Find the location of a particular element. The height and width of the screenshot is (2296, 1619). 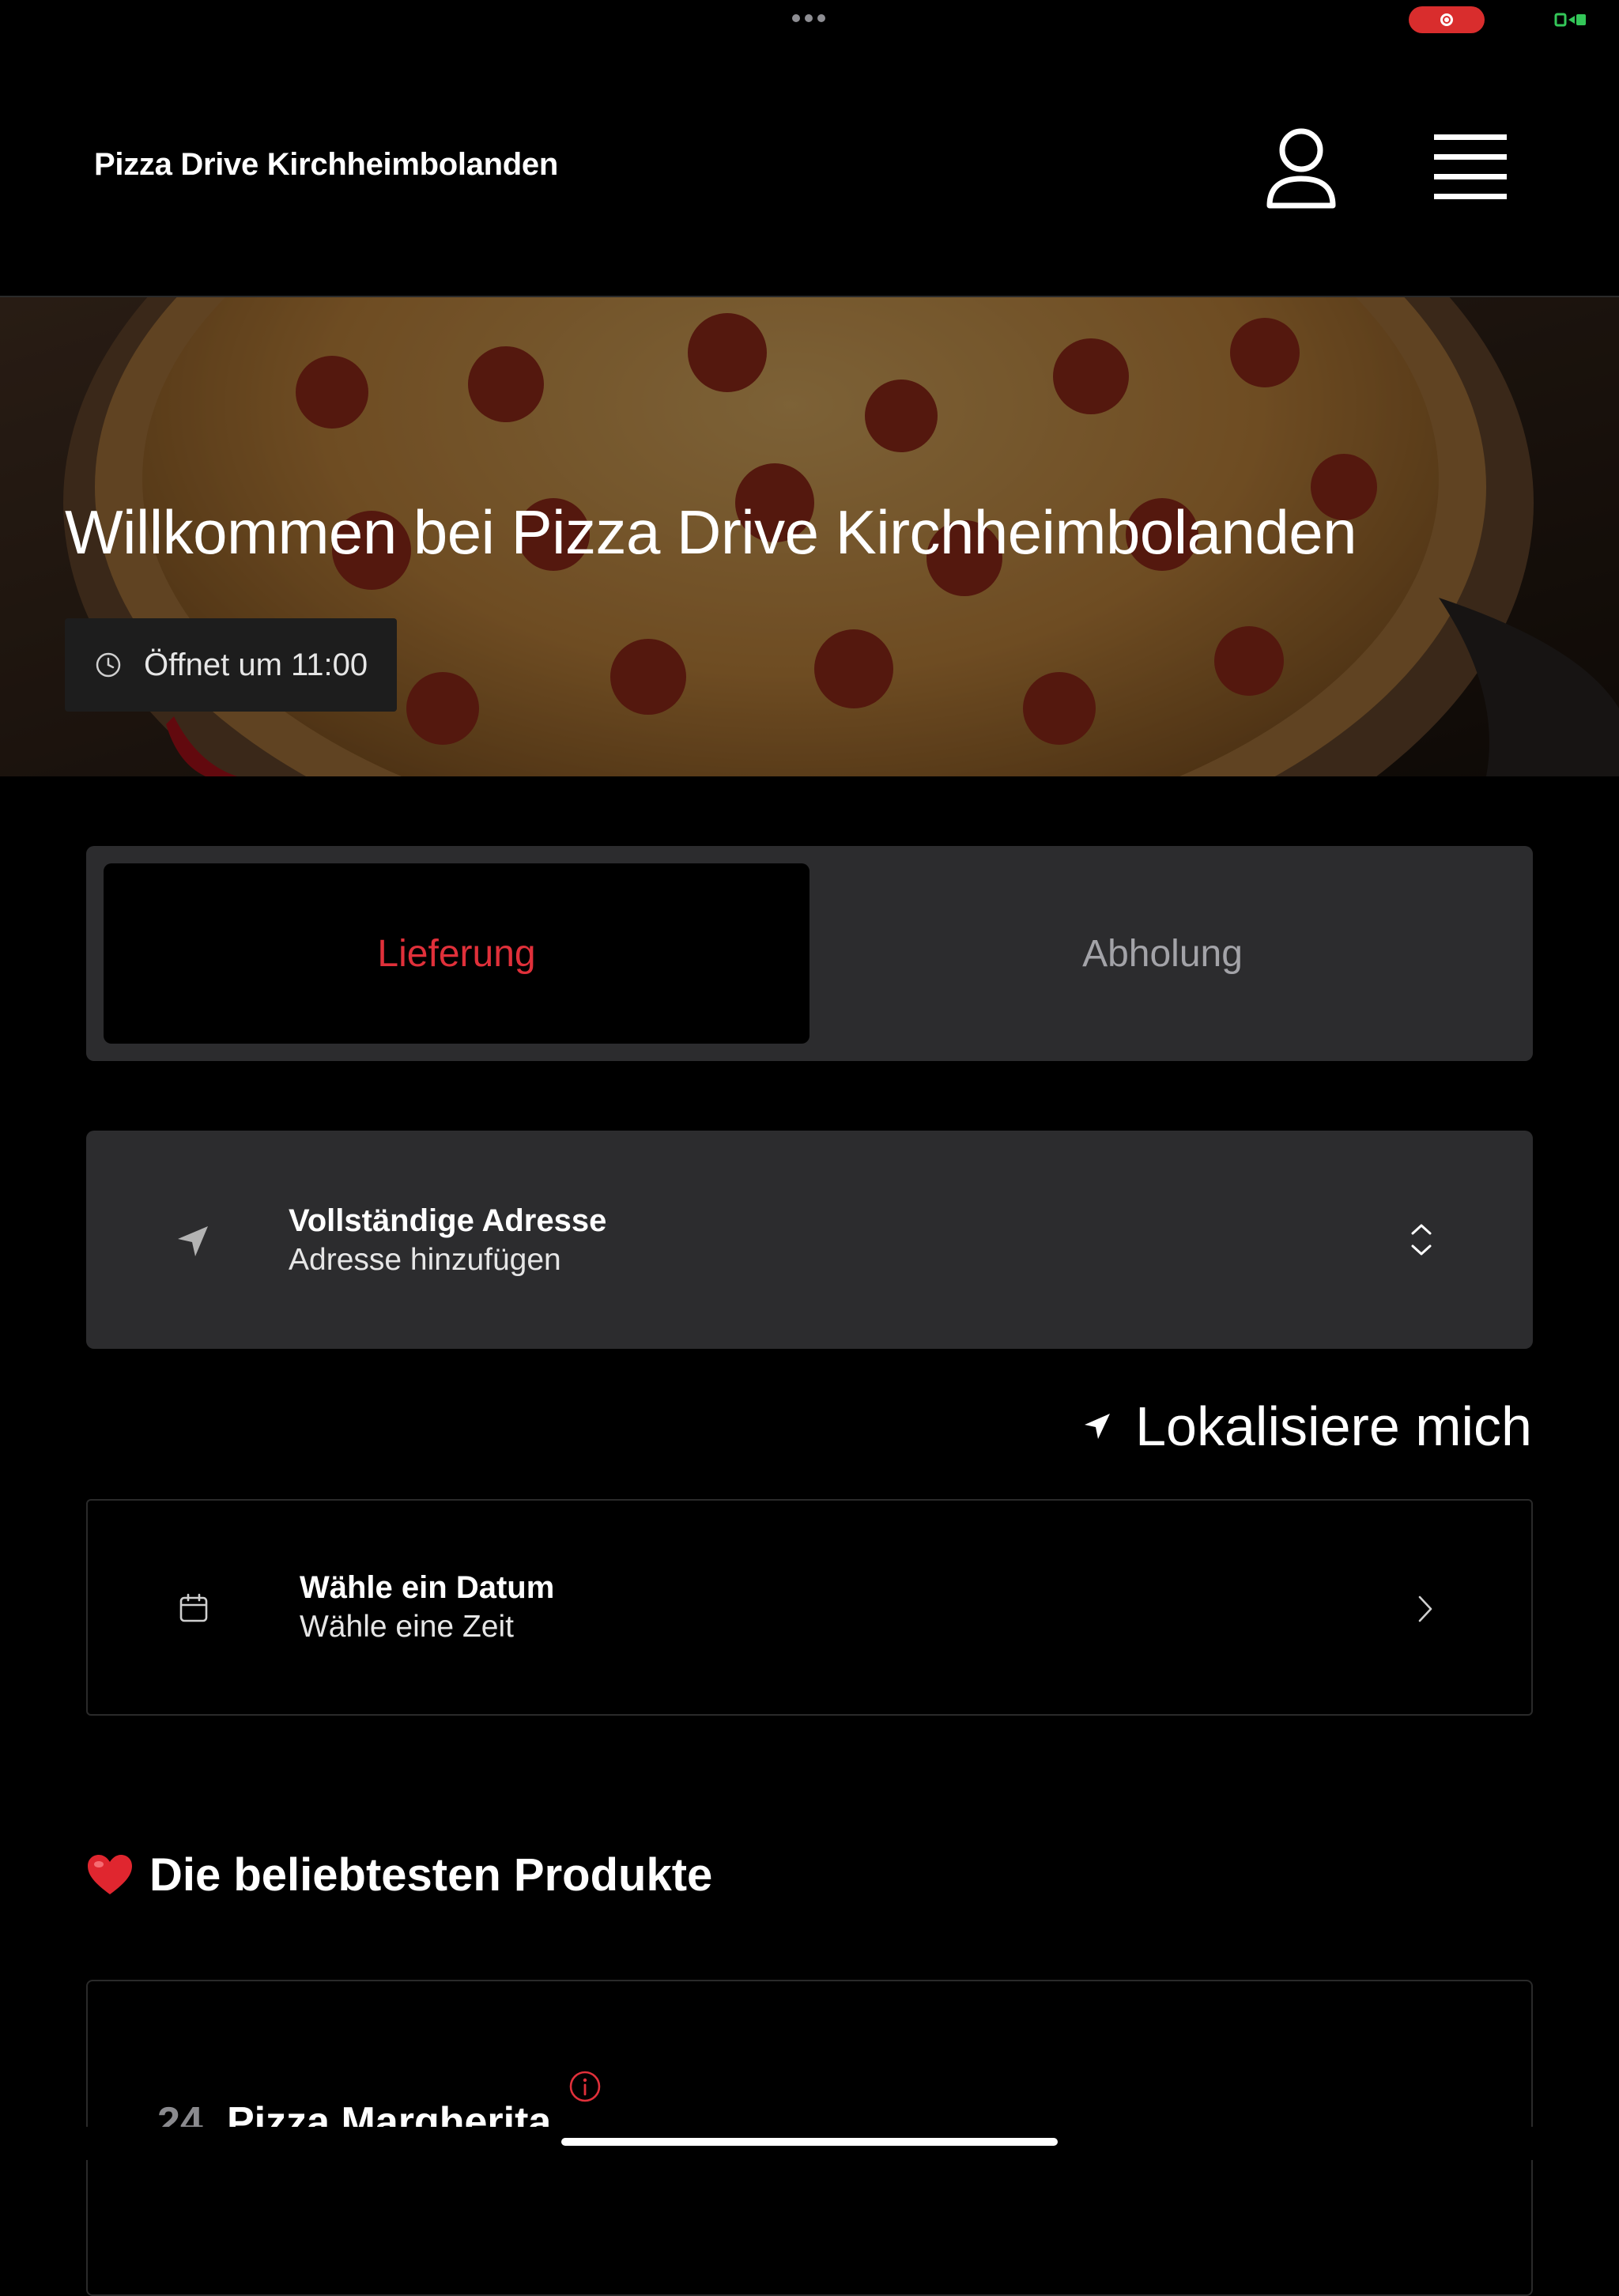

time-label: Wähle eine Zeit is located at coordinates (407, 1627).